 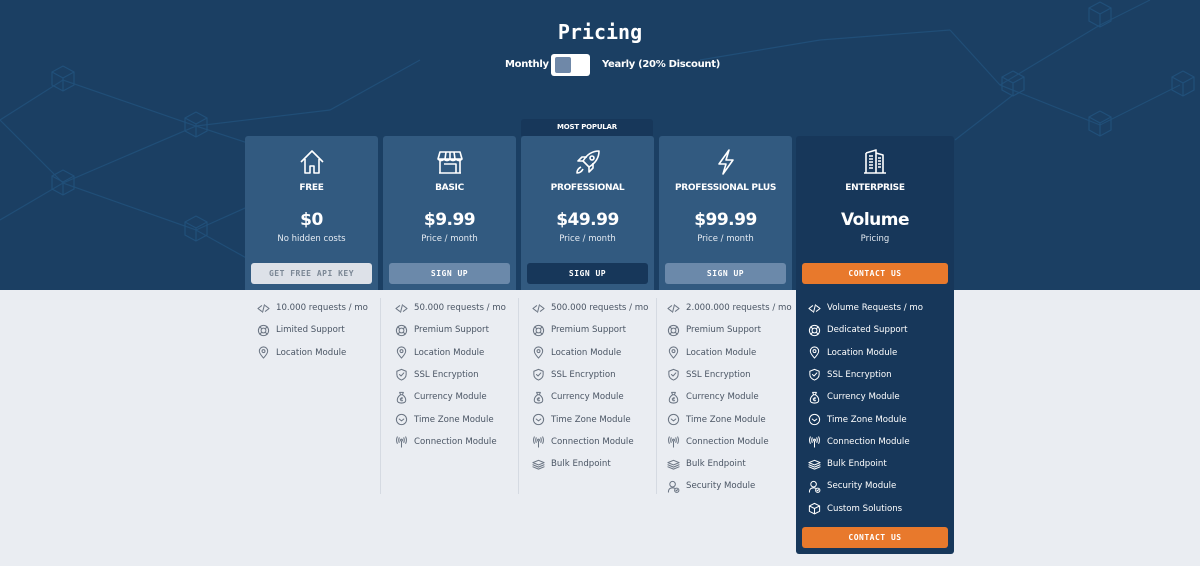 What do you see at coordinates (865, 508) in the screenshot?
I see `feature-label: Custom Solutions` at bounding box center [865, 508].